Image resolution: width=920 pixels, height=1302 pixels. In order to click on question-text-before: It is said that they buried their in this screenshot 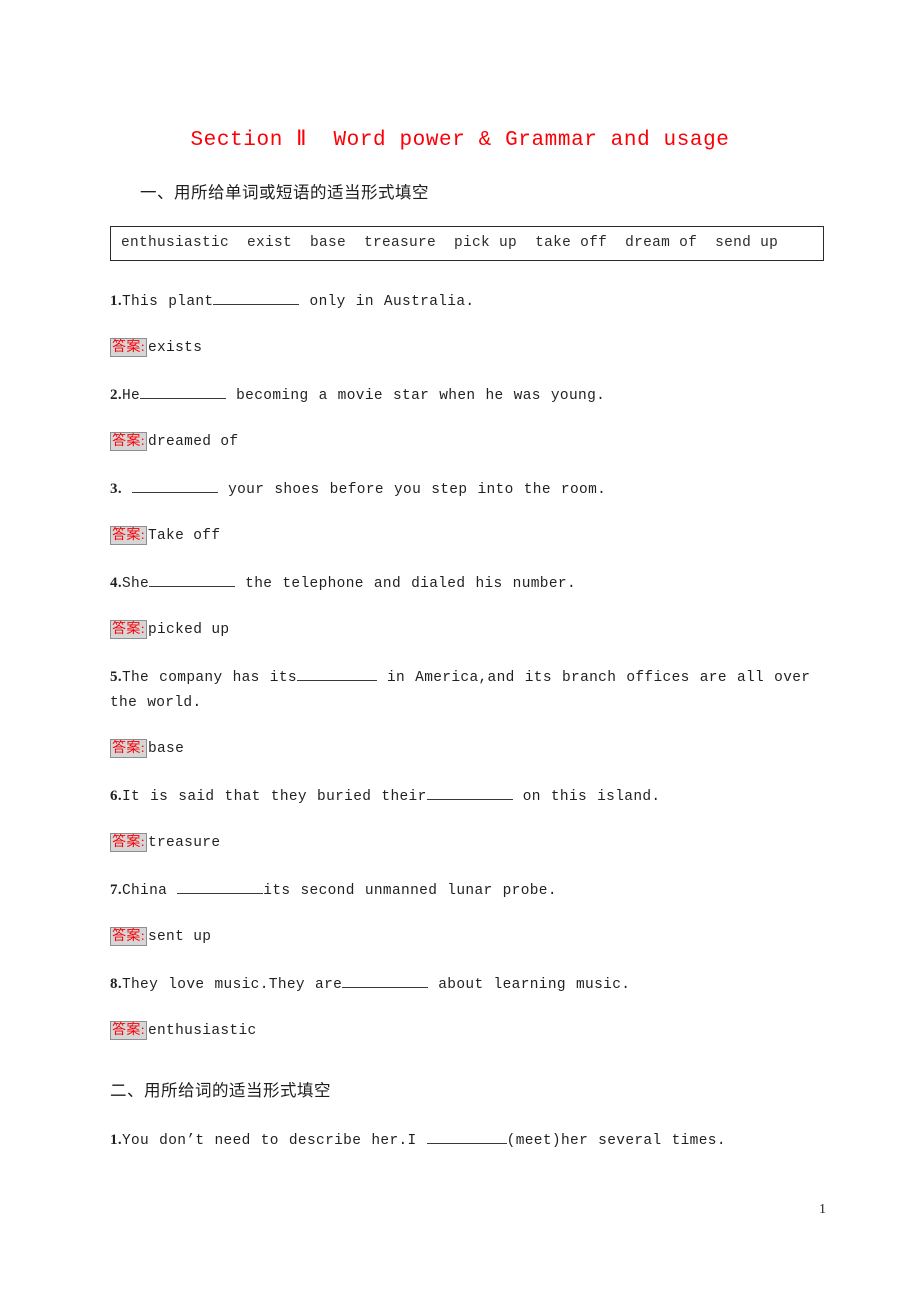, I will do `click(274, 797)`.